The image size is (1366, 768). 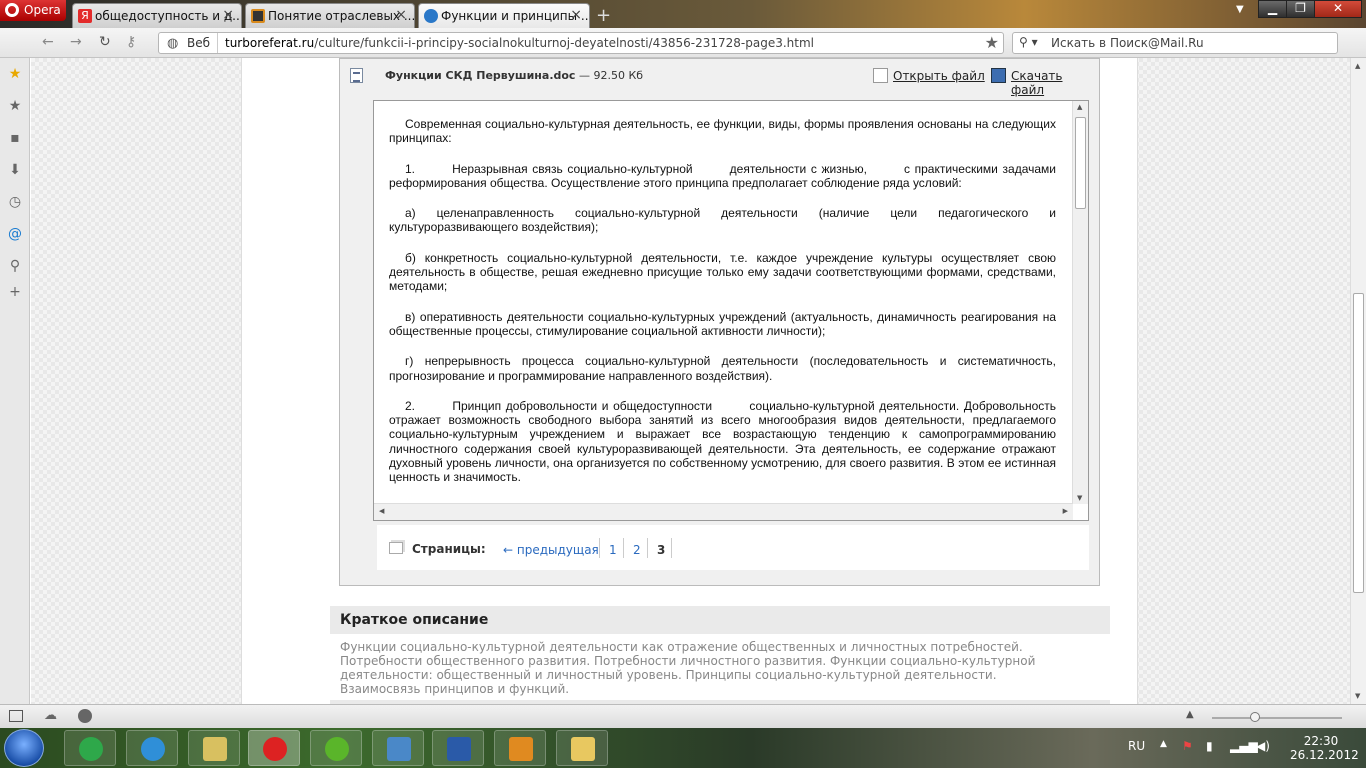 I want to click on zoom-slider-knob, so click(x=1255, y=717).